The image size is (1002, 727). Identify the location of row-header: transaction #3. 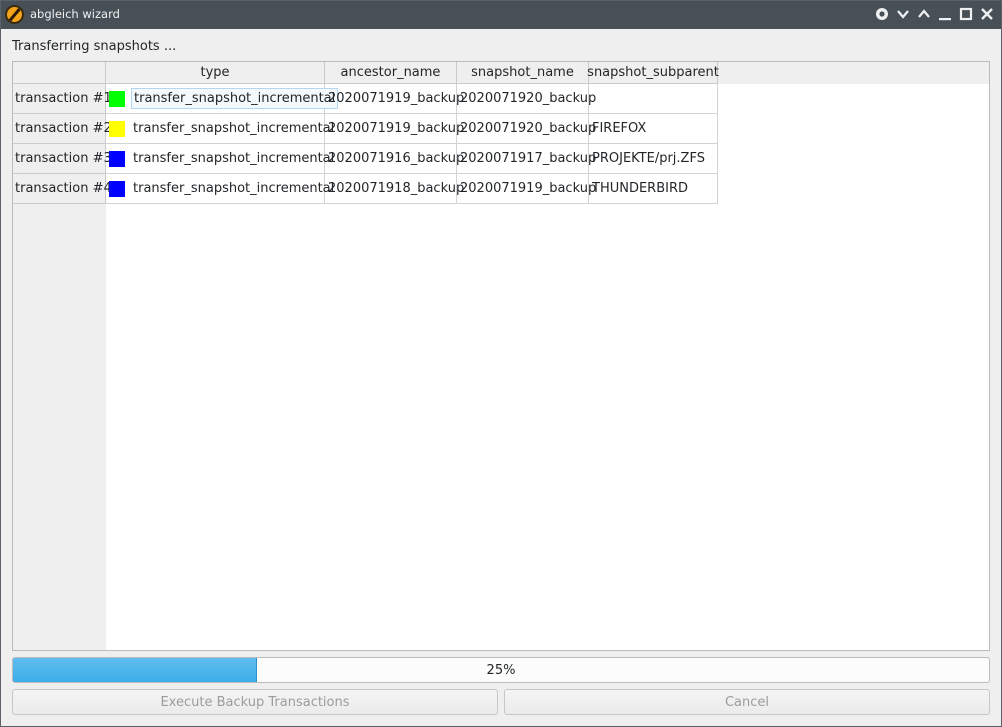
(62, 159).